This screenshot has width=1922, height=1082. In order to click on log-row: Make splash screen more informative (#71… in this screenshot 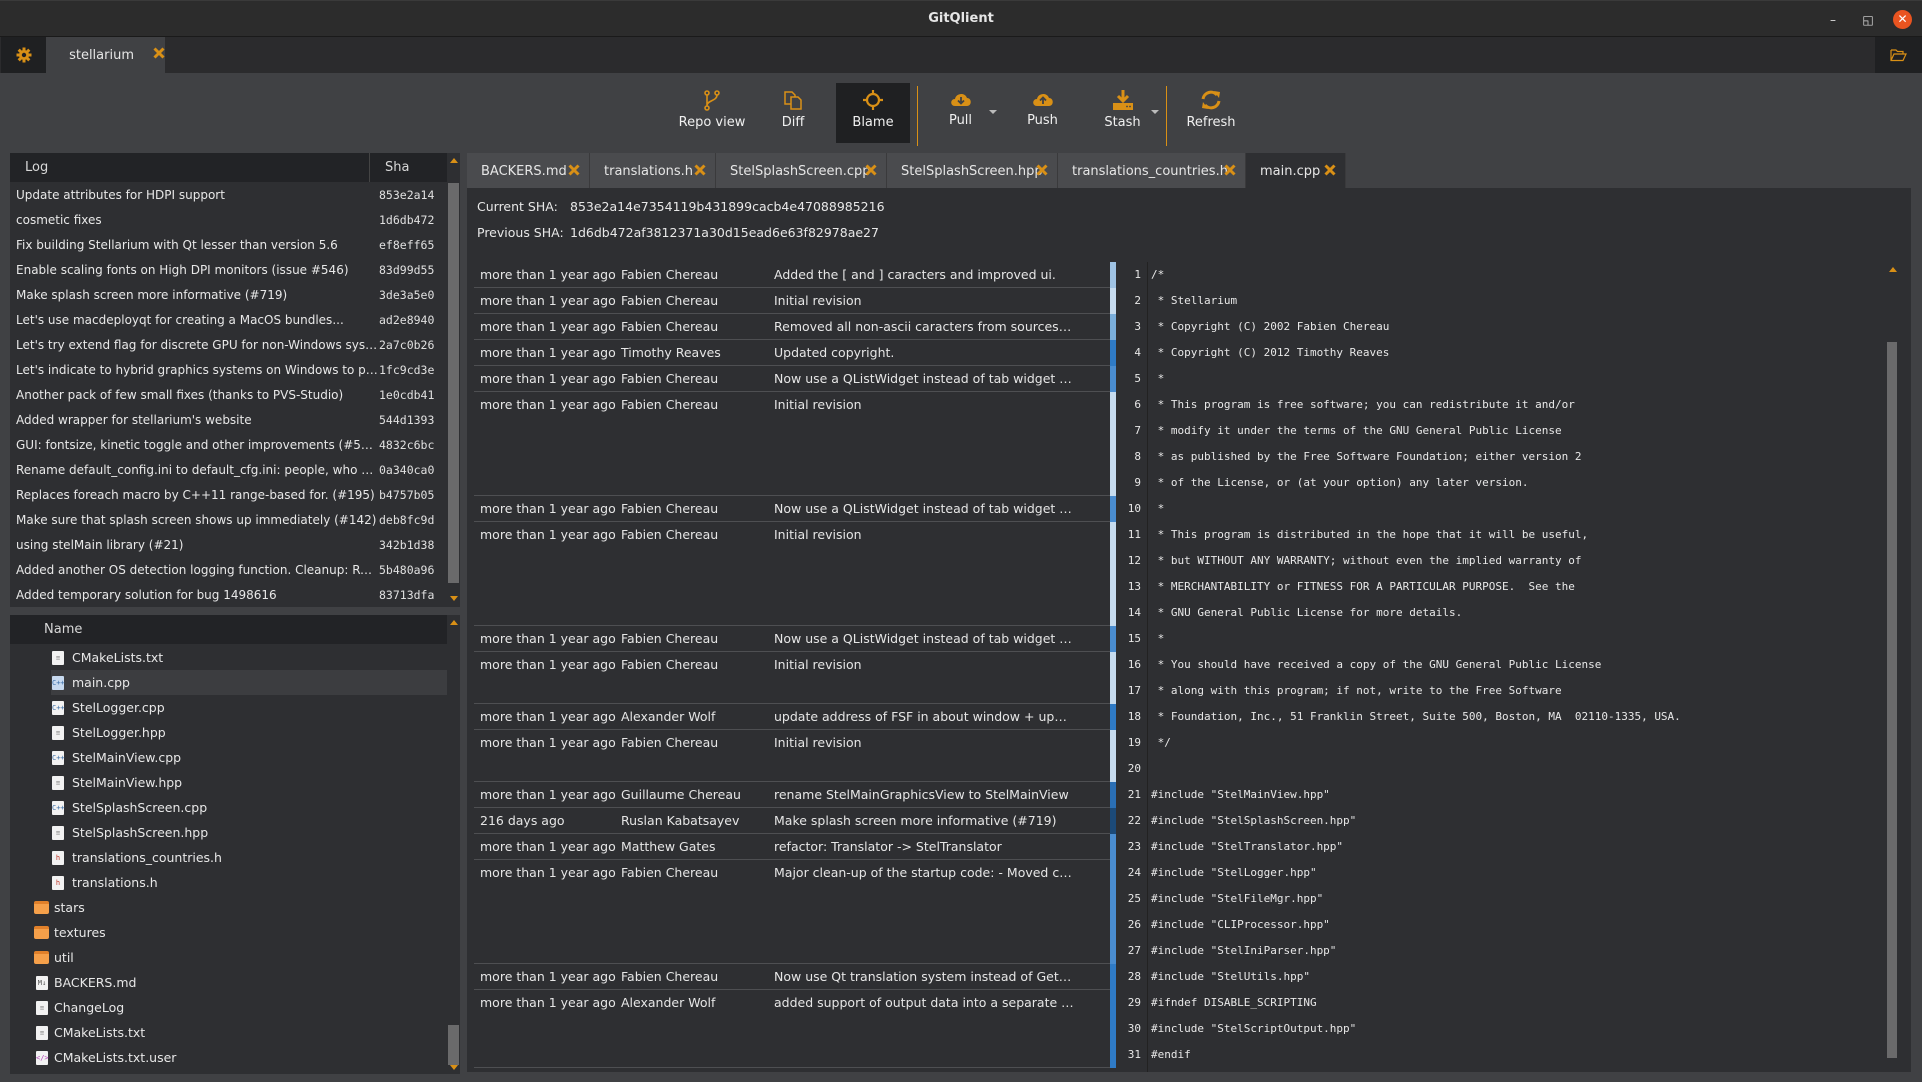, I will do `click(228, 295)`.